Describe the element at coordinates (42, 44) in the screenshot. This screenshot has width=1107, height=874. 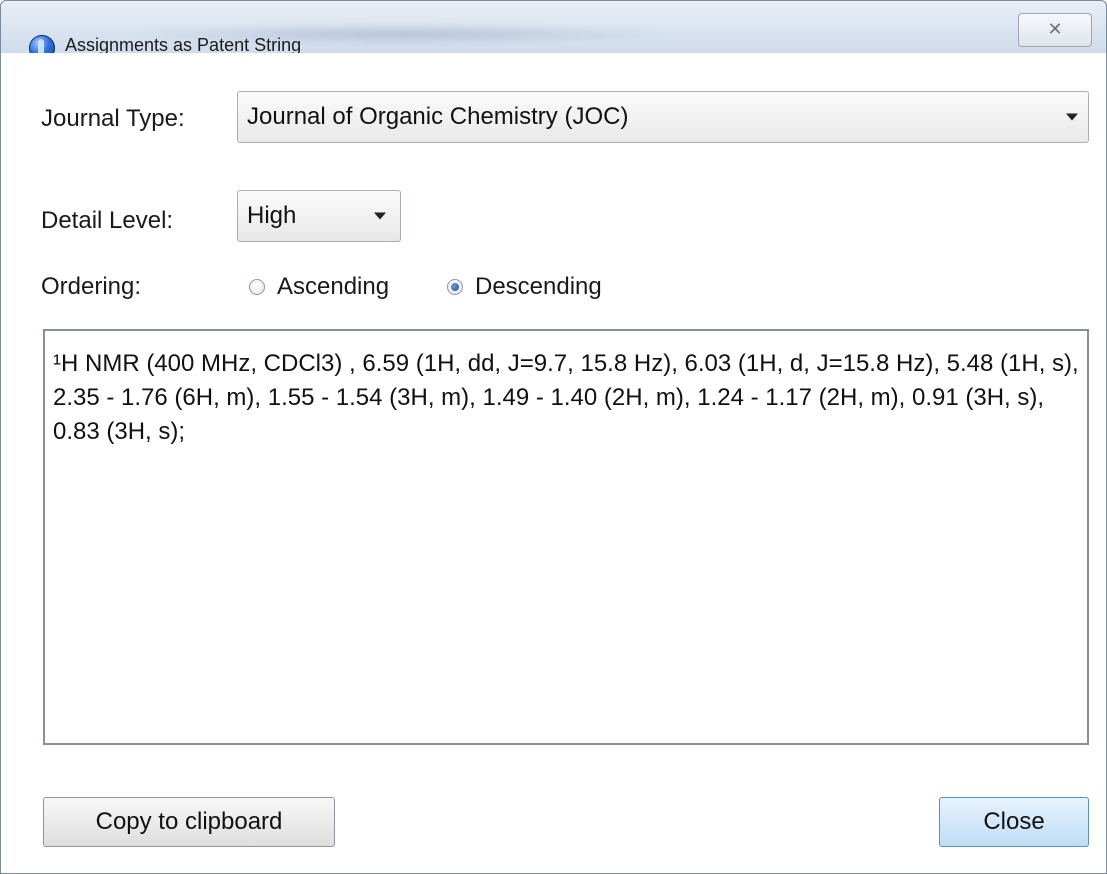
I see `app-globe-icon` at that location.